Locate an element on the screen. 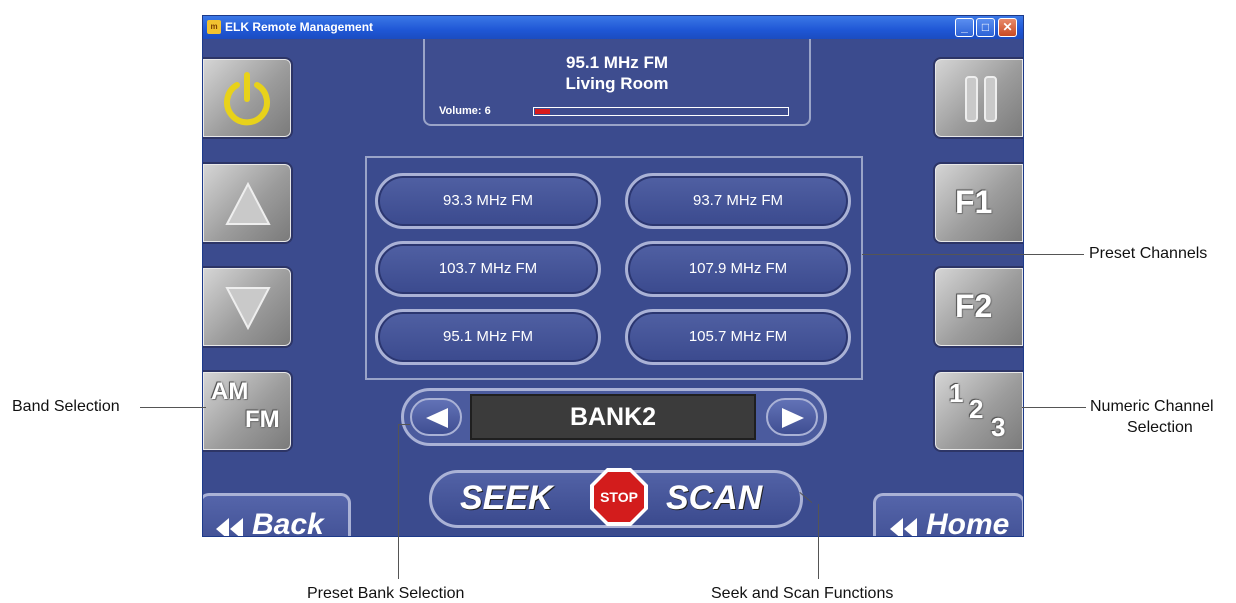  title-bar: m ELK Remote Management _ □ ✕ is located at coordinates (613, 27).